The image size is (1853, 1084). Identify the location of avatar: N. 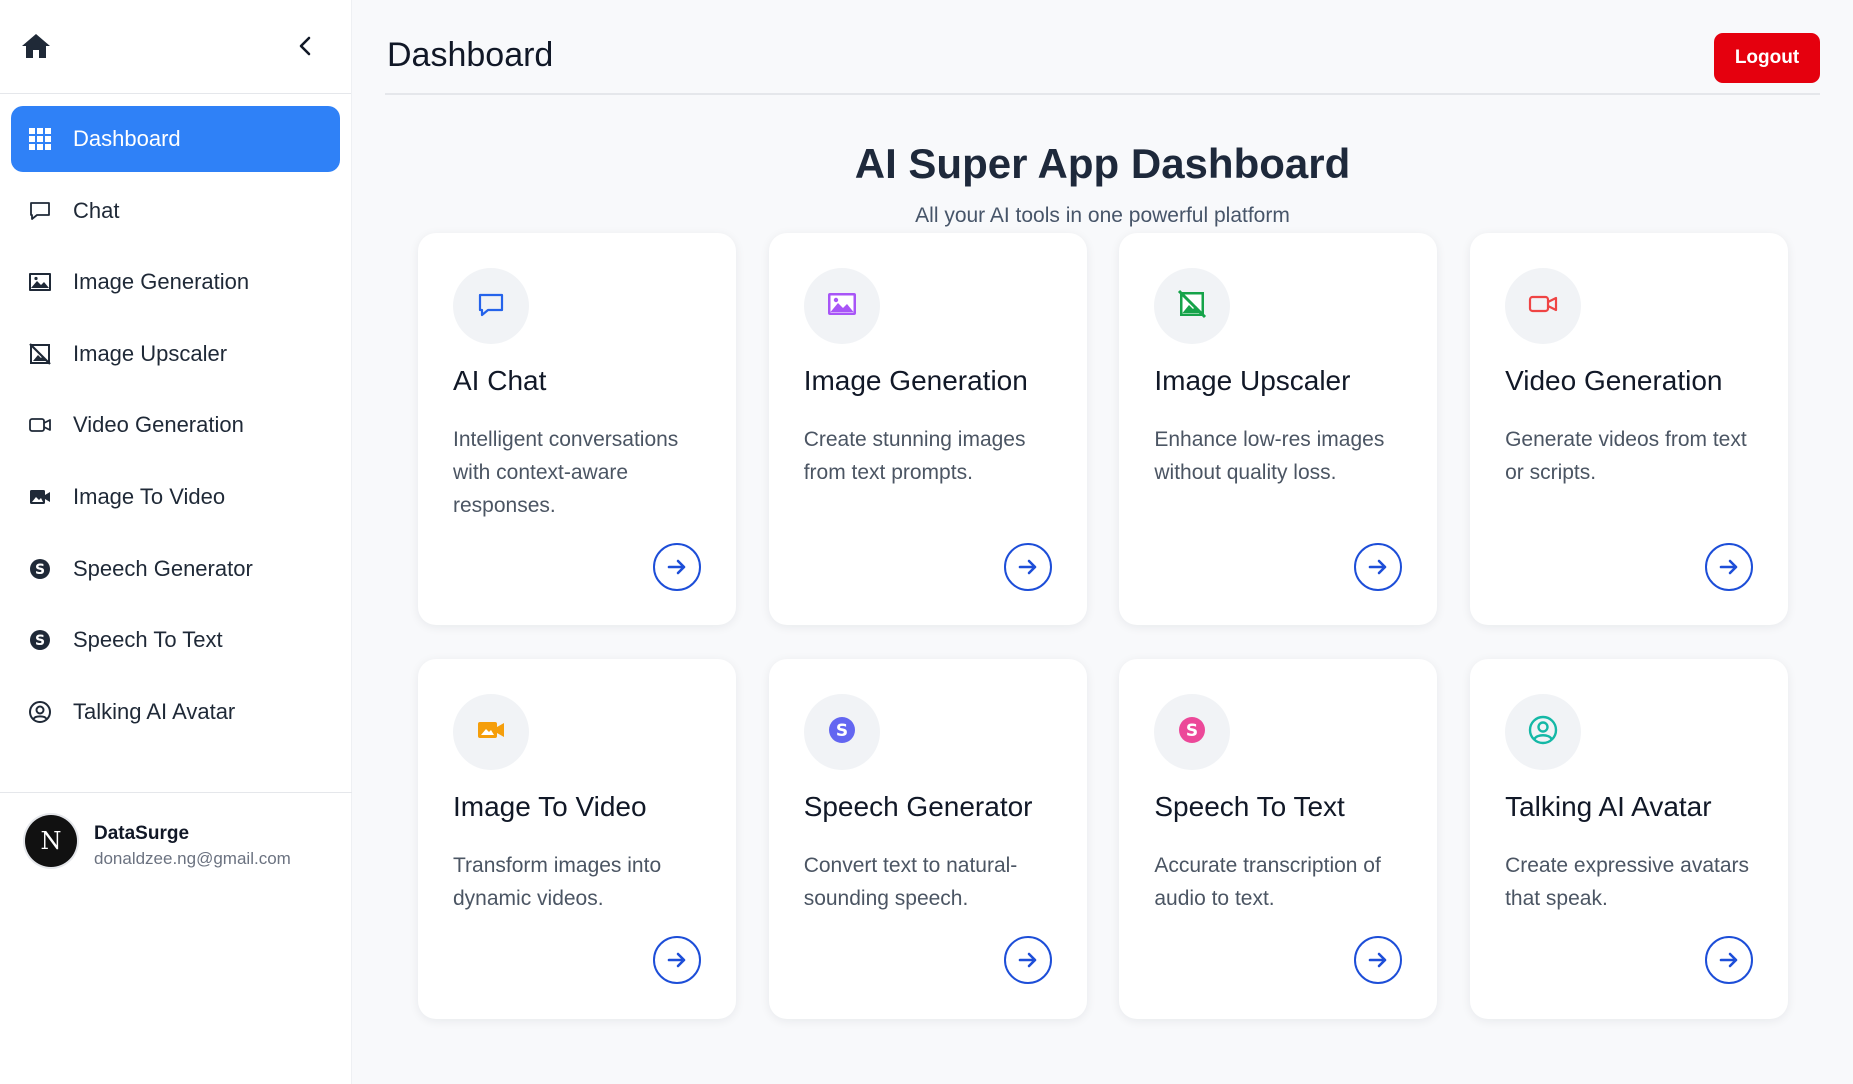
(51, 841).